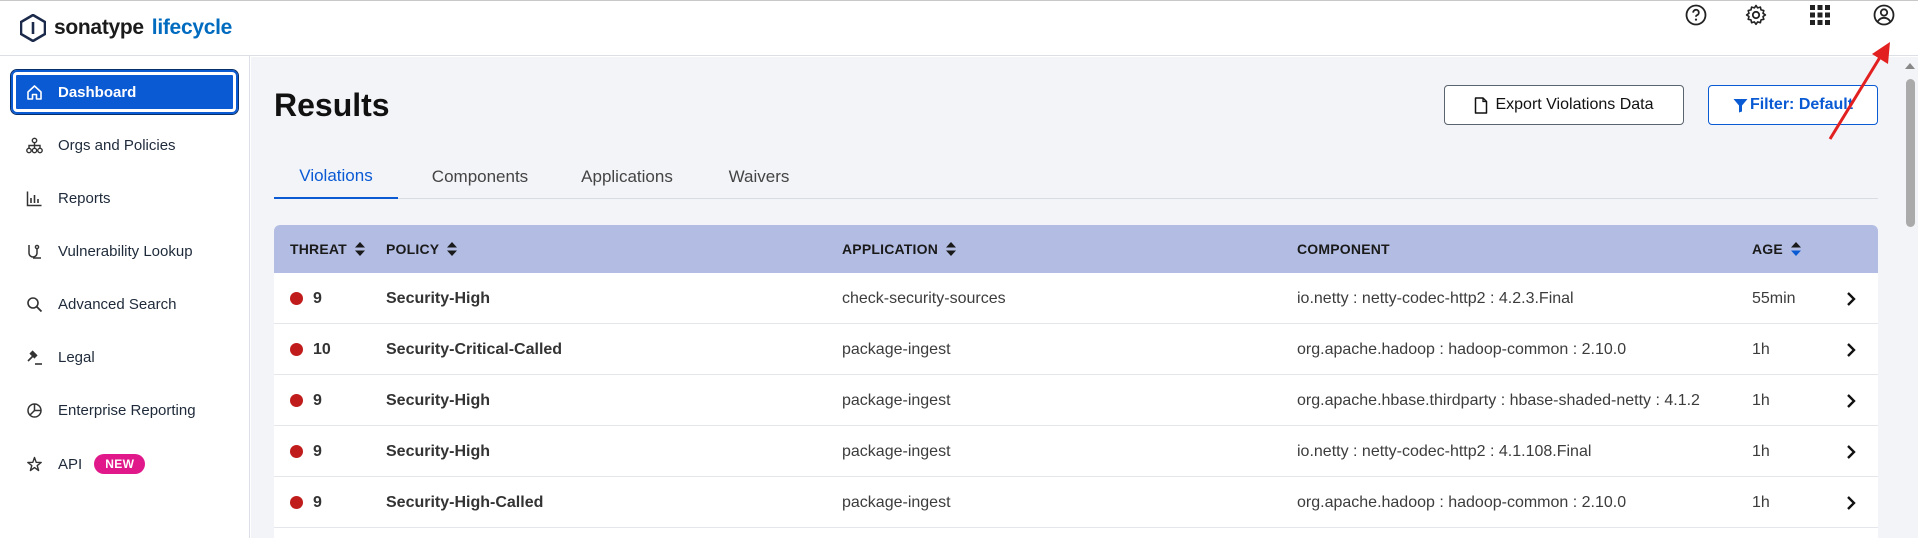  What do you see at coordinates (76, 357) in the screenshot?
I see `sidebar-item-label: Legal` at bounding box center [76, 357].